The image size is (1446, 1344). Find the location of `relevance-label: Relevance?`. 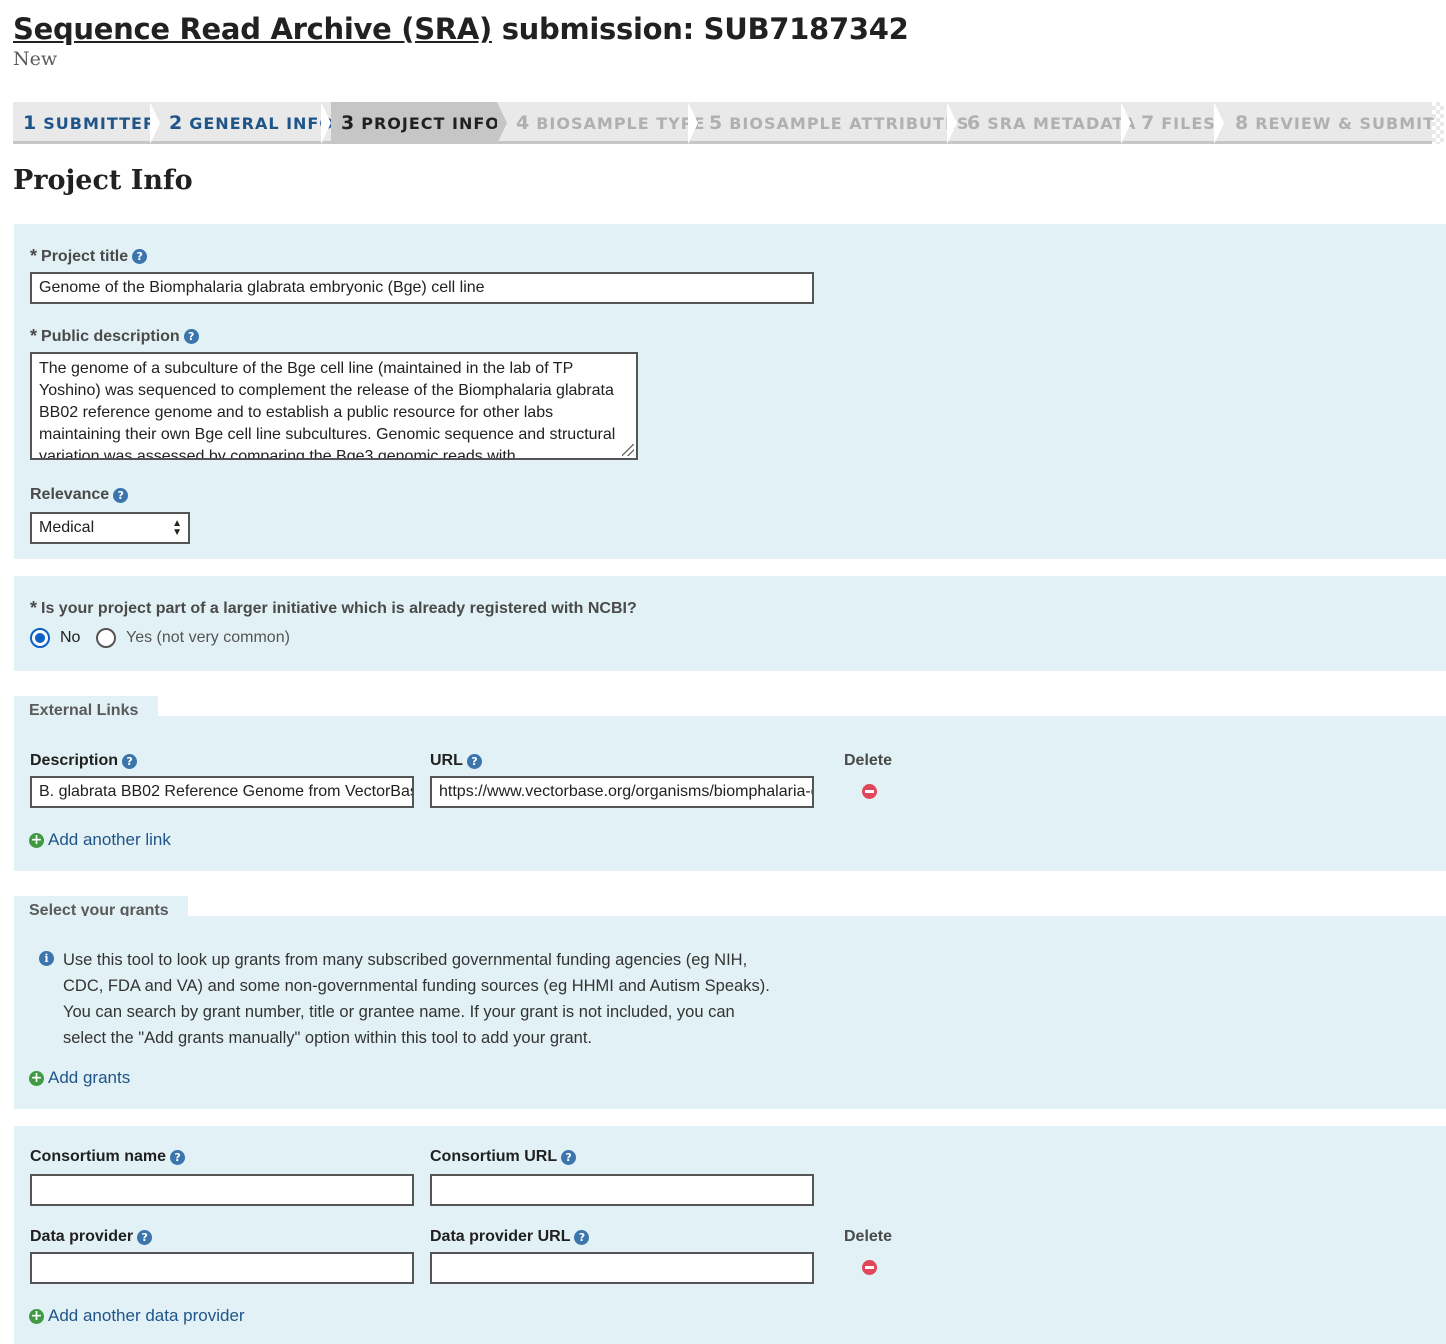

relevance-label: Relevance? is located at coordinates (79, 495).